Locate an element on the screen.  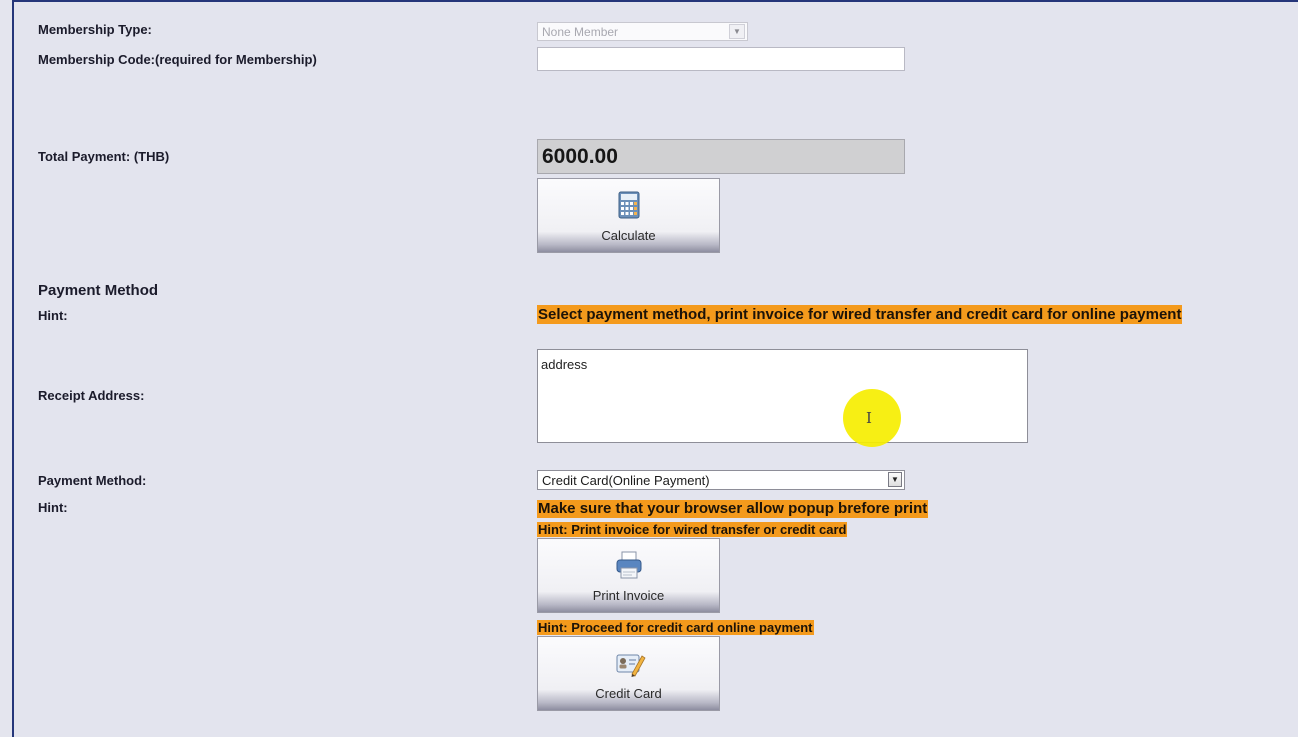
payment-method-value: Credit Card(Online Payment) is located at coordinates (626, 480).